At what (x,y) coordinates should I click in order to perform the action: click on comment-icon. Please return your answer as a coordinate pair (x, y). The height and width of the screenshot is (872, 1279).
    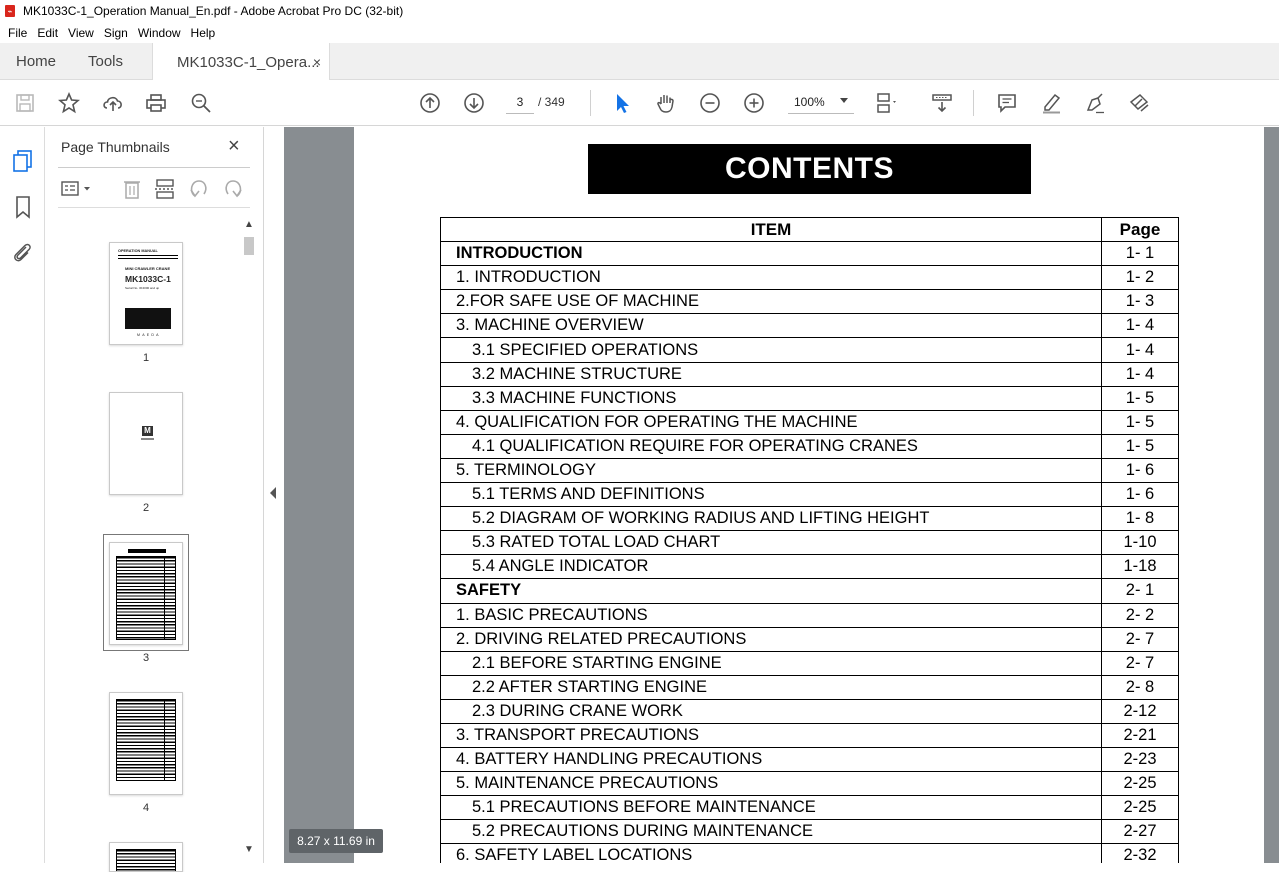
    Looking at the image, I should click on (1007, 103).